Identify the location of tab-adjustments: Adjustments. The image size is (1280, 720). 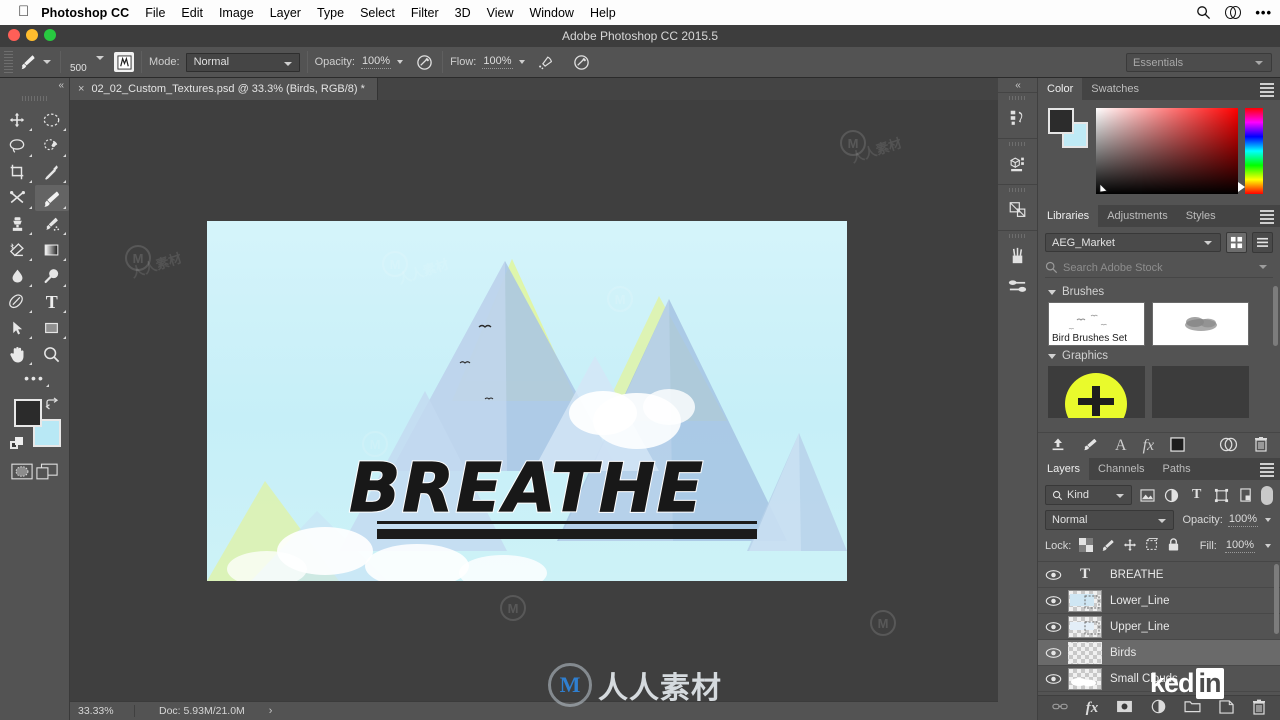
(1137, 216).